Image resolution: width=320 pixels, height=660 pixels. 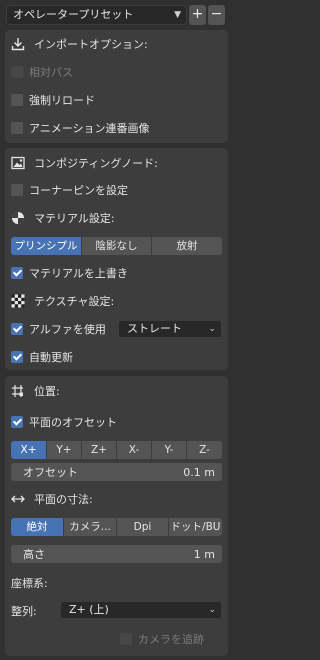 I want to click on position-icon, so click(x=17, y=391).